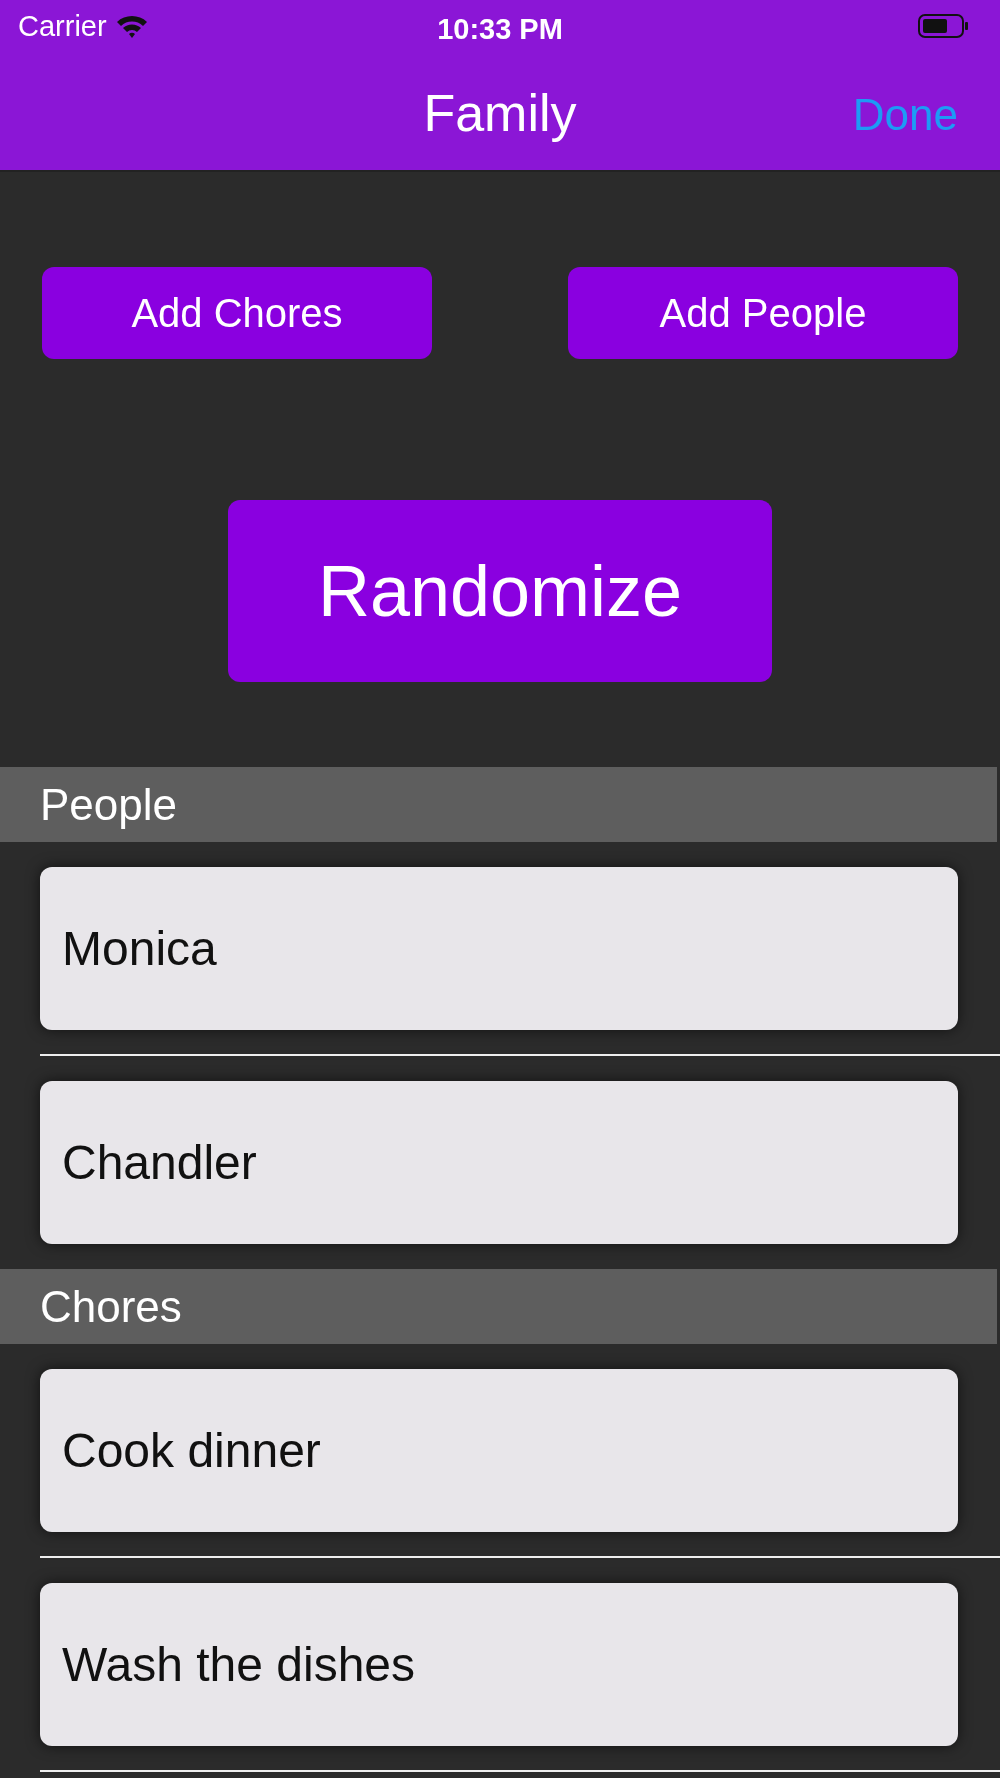 This screenshot has height=1778, width=1000. What do you see at coordinates (498, 804) in the screenshot?
I see `section-header: People` at bounding box center [498, 804].